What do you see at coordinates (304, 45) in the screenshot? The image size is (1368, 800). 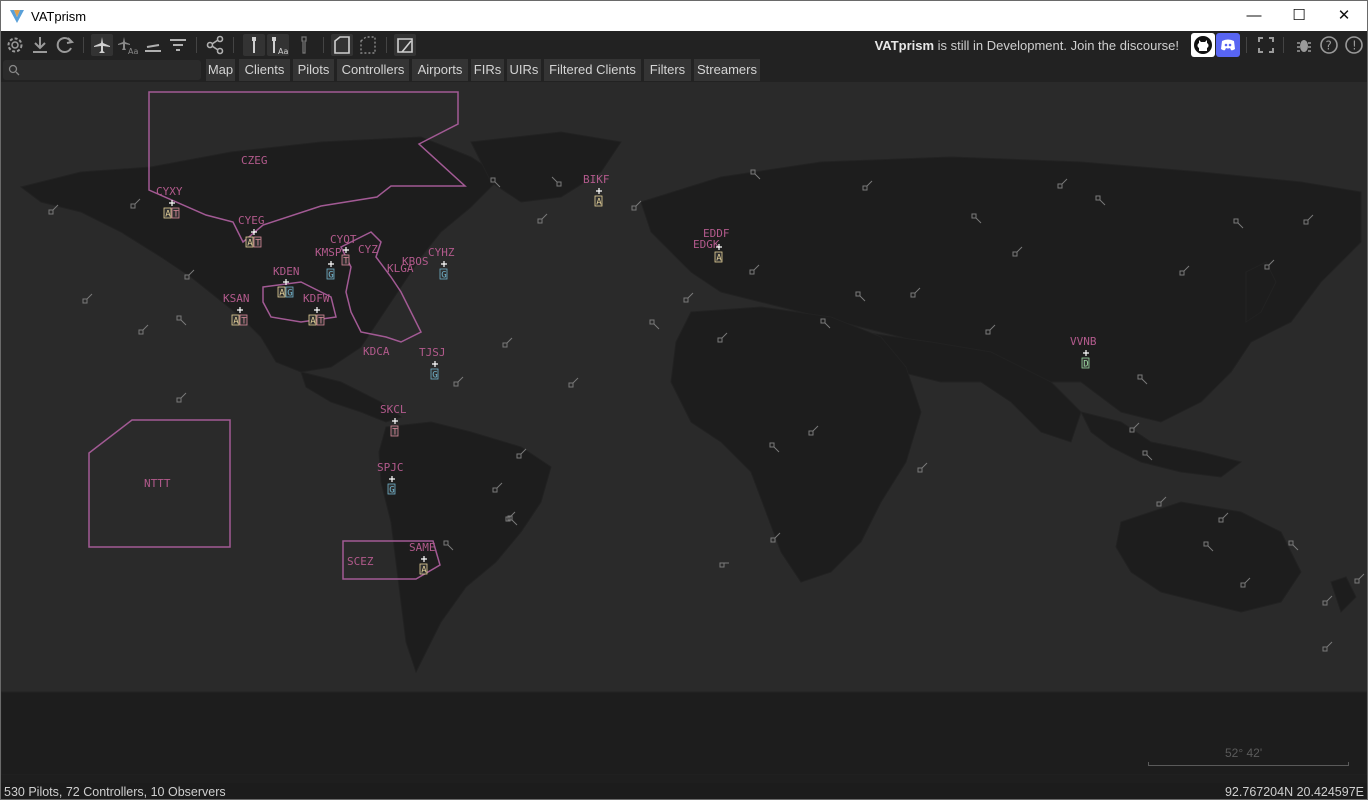 I see `tower-icon` at bounding box center [304, 45].